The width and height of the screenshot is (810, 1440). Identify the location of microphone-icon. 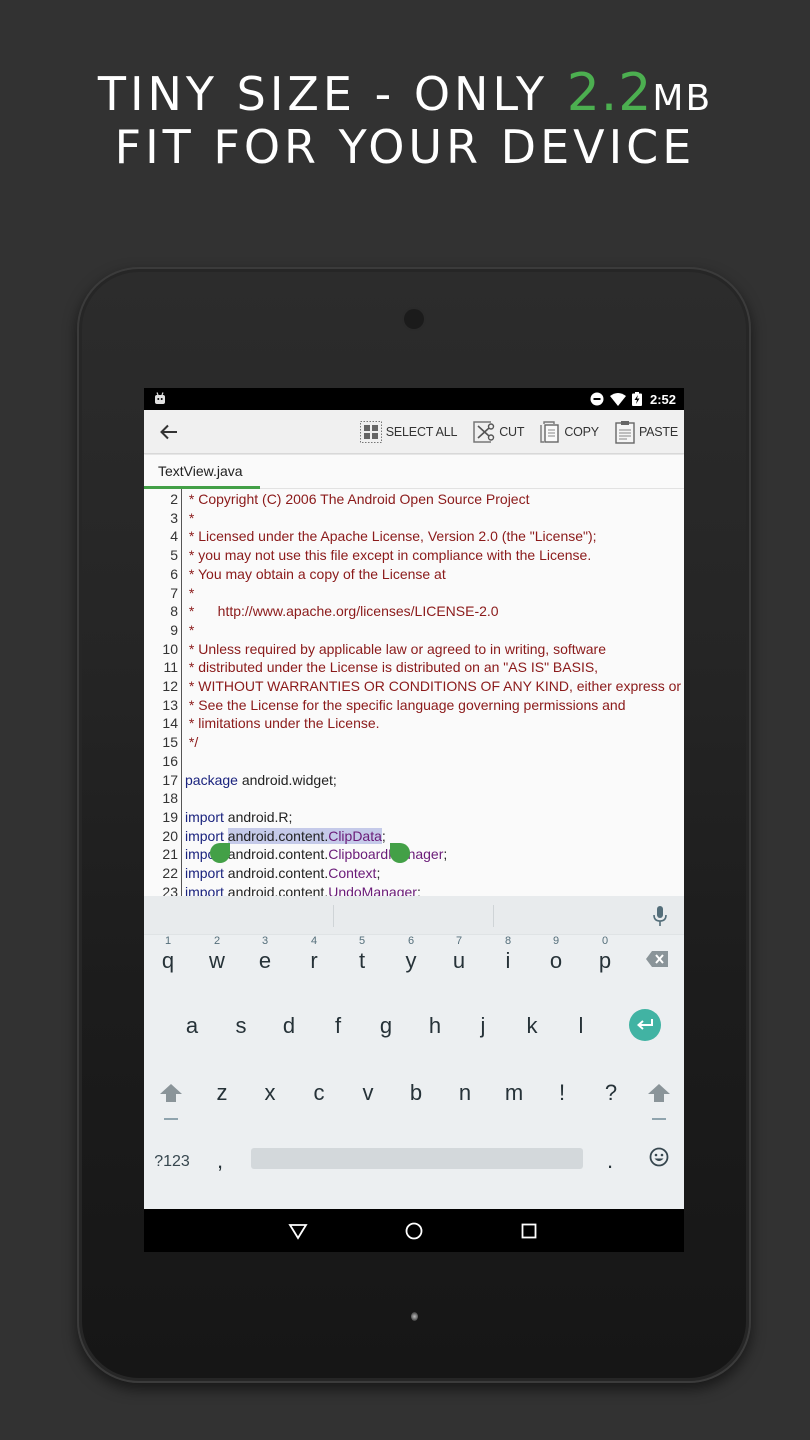
(660, 916).